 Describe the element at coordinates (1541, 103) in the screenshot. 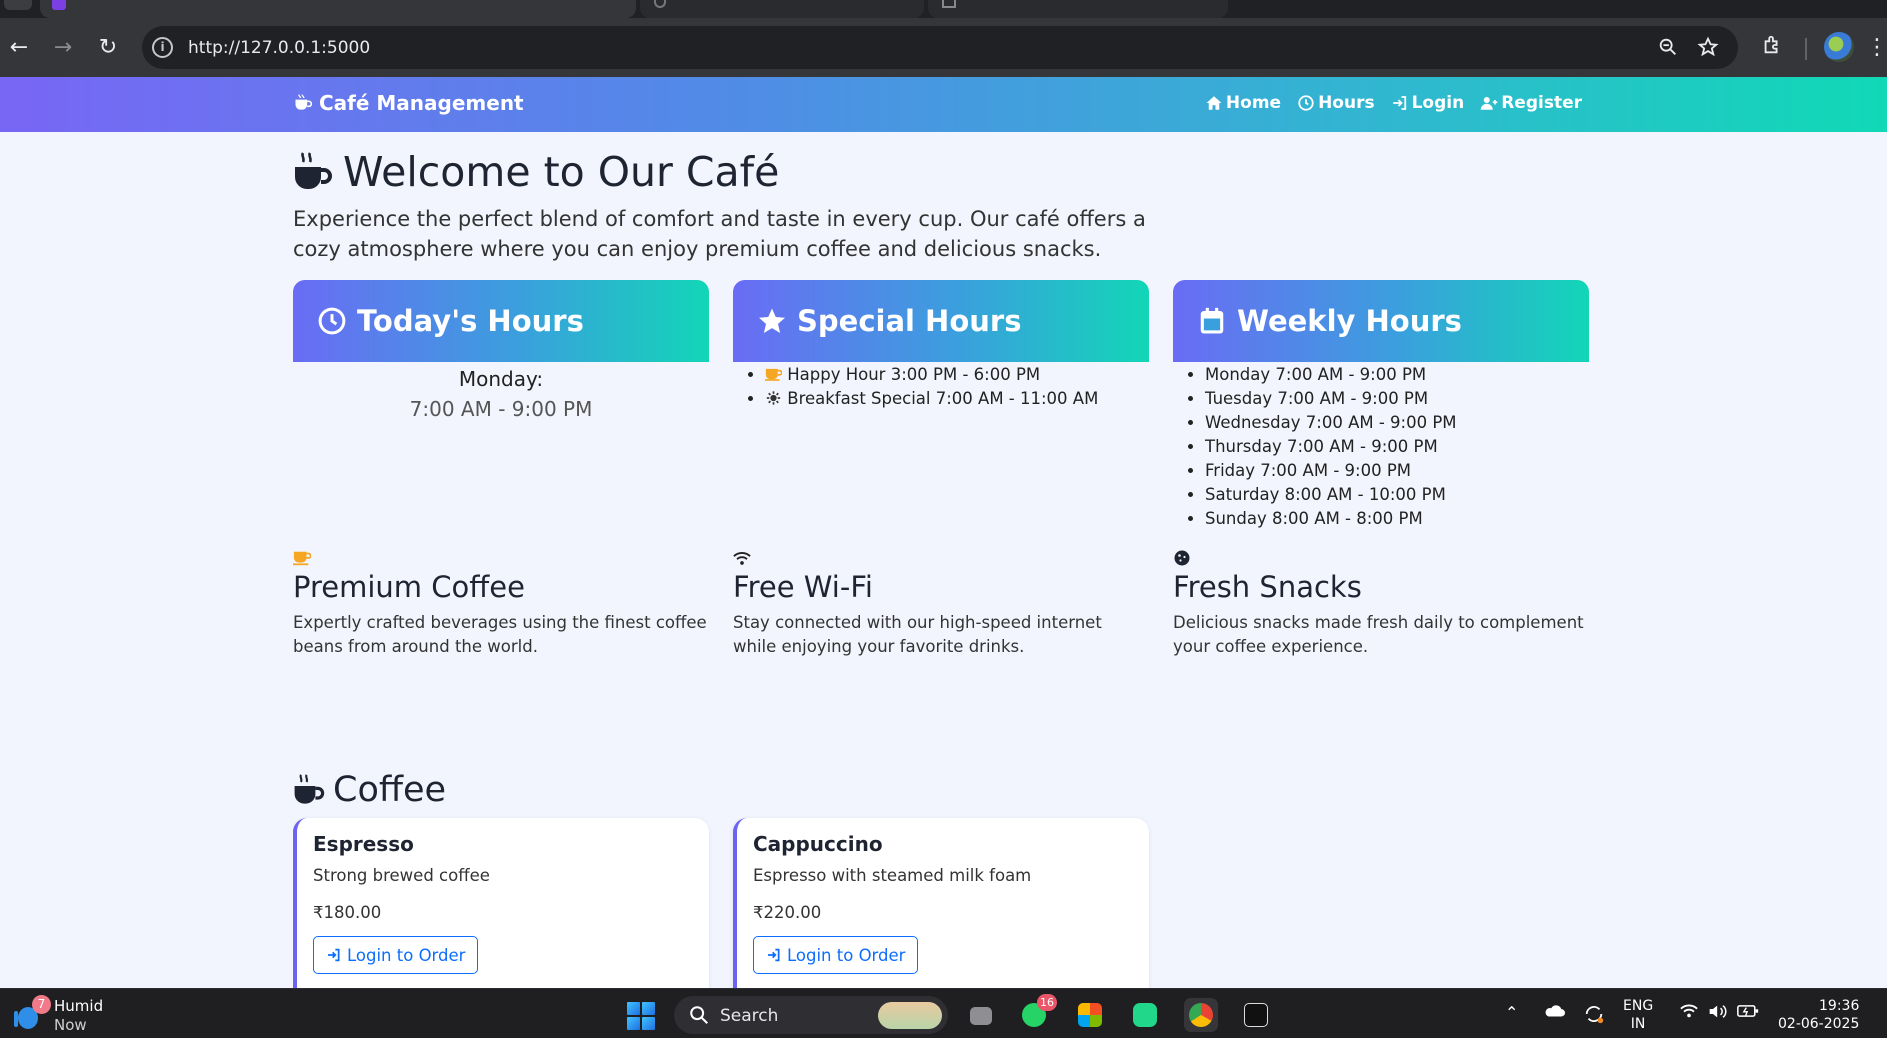

I see `nav-register-label: Register` at that location.